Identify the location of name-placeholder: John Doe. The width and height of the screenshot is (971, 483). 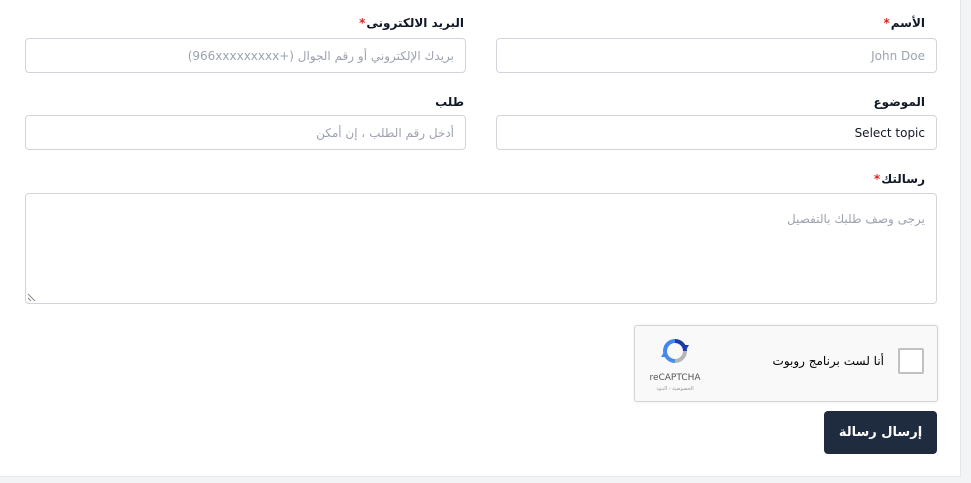
(898, 55).